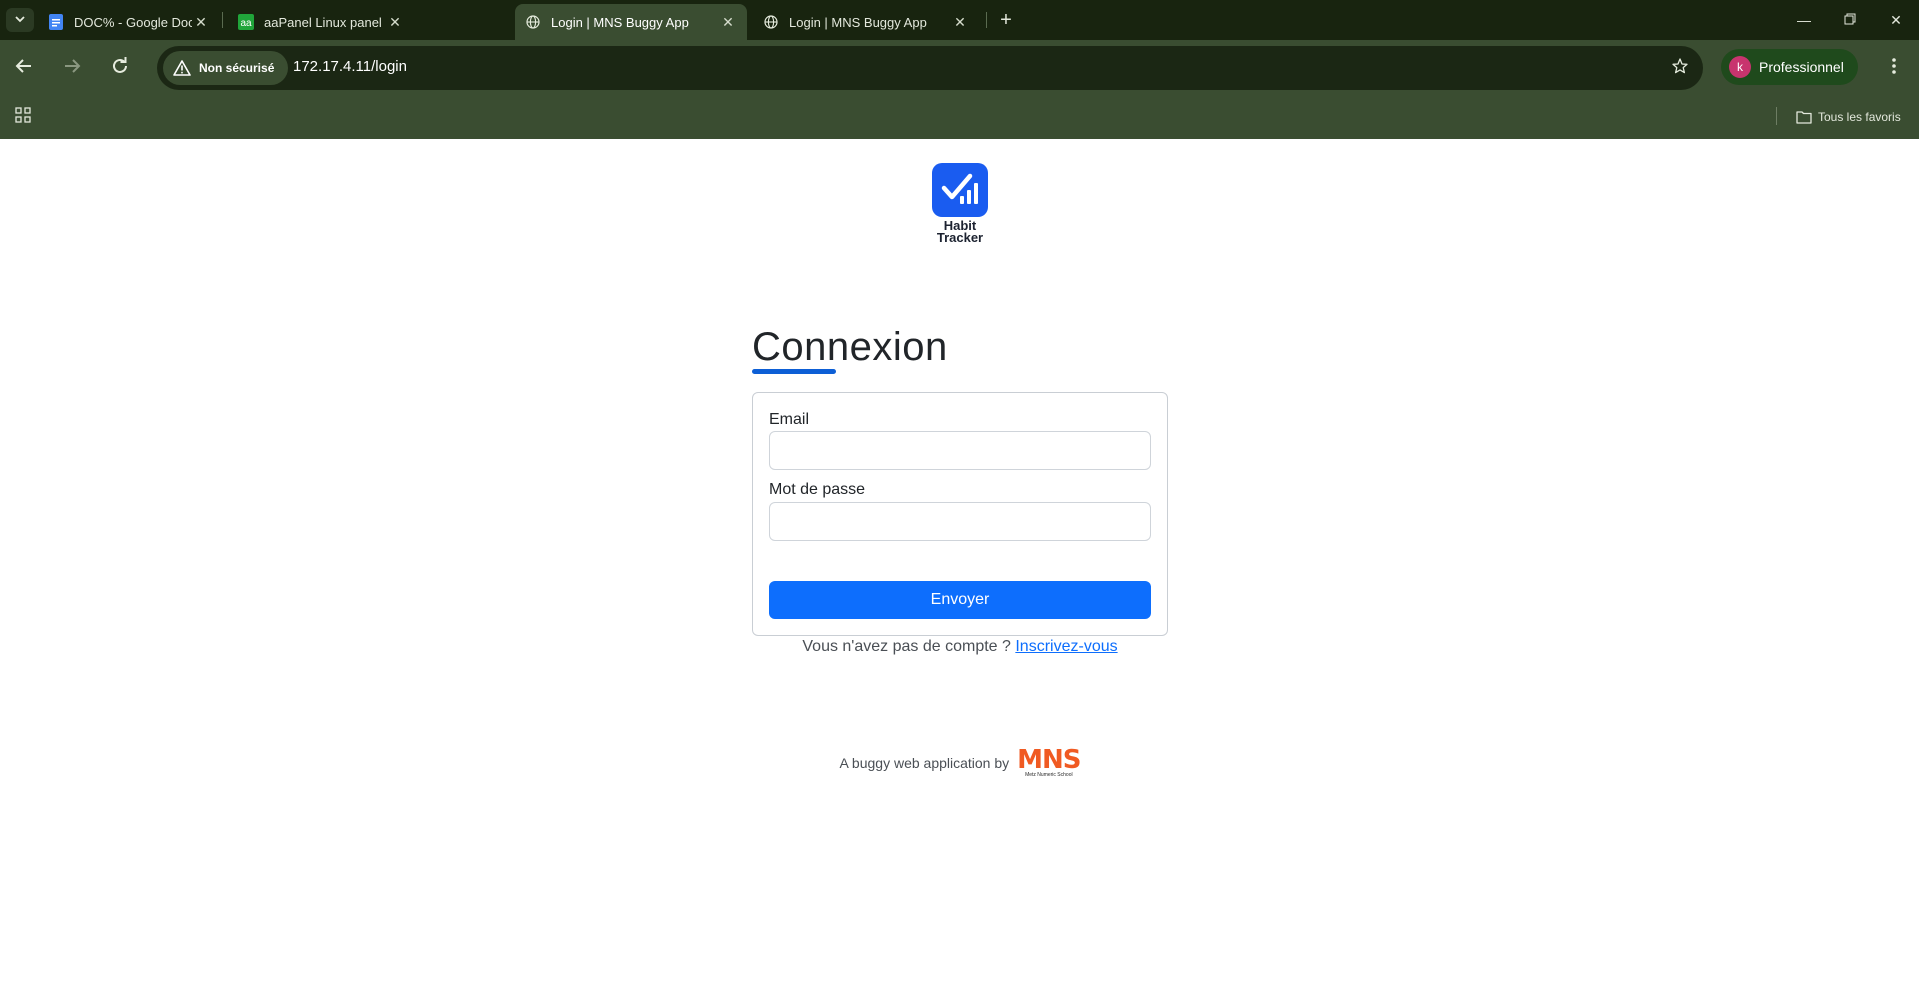 Image resolution: width=1919 pixels, height=1008 pixels. I want to click on folder-icon, so click(1804, 117).